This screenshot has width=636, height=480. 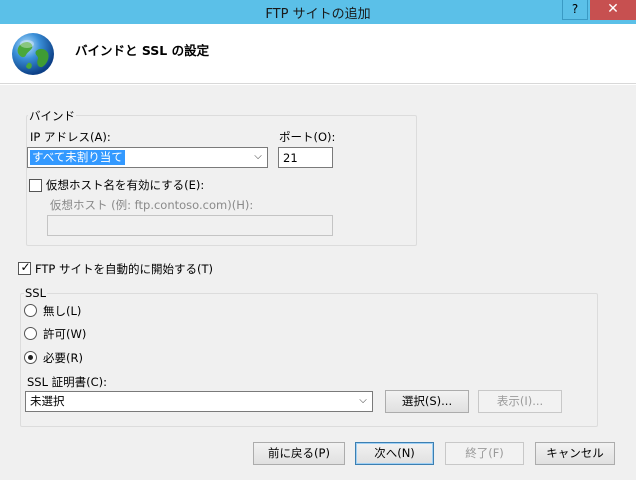 I want to click on radio-selected-dot, so click(x=30, y=357).